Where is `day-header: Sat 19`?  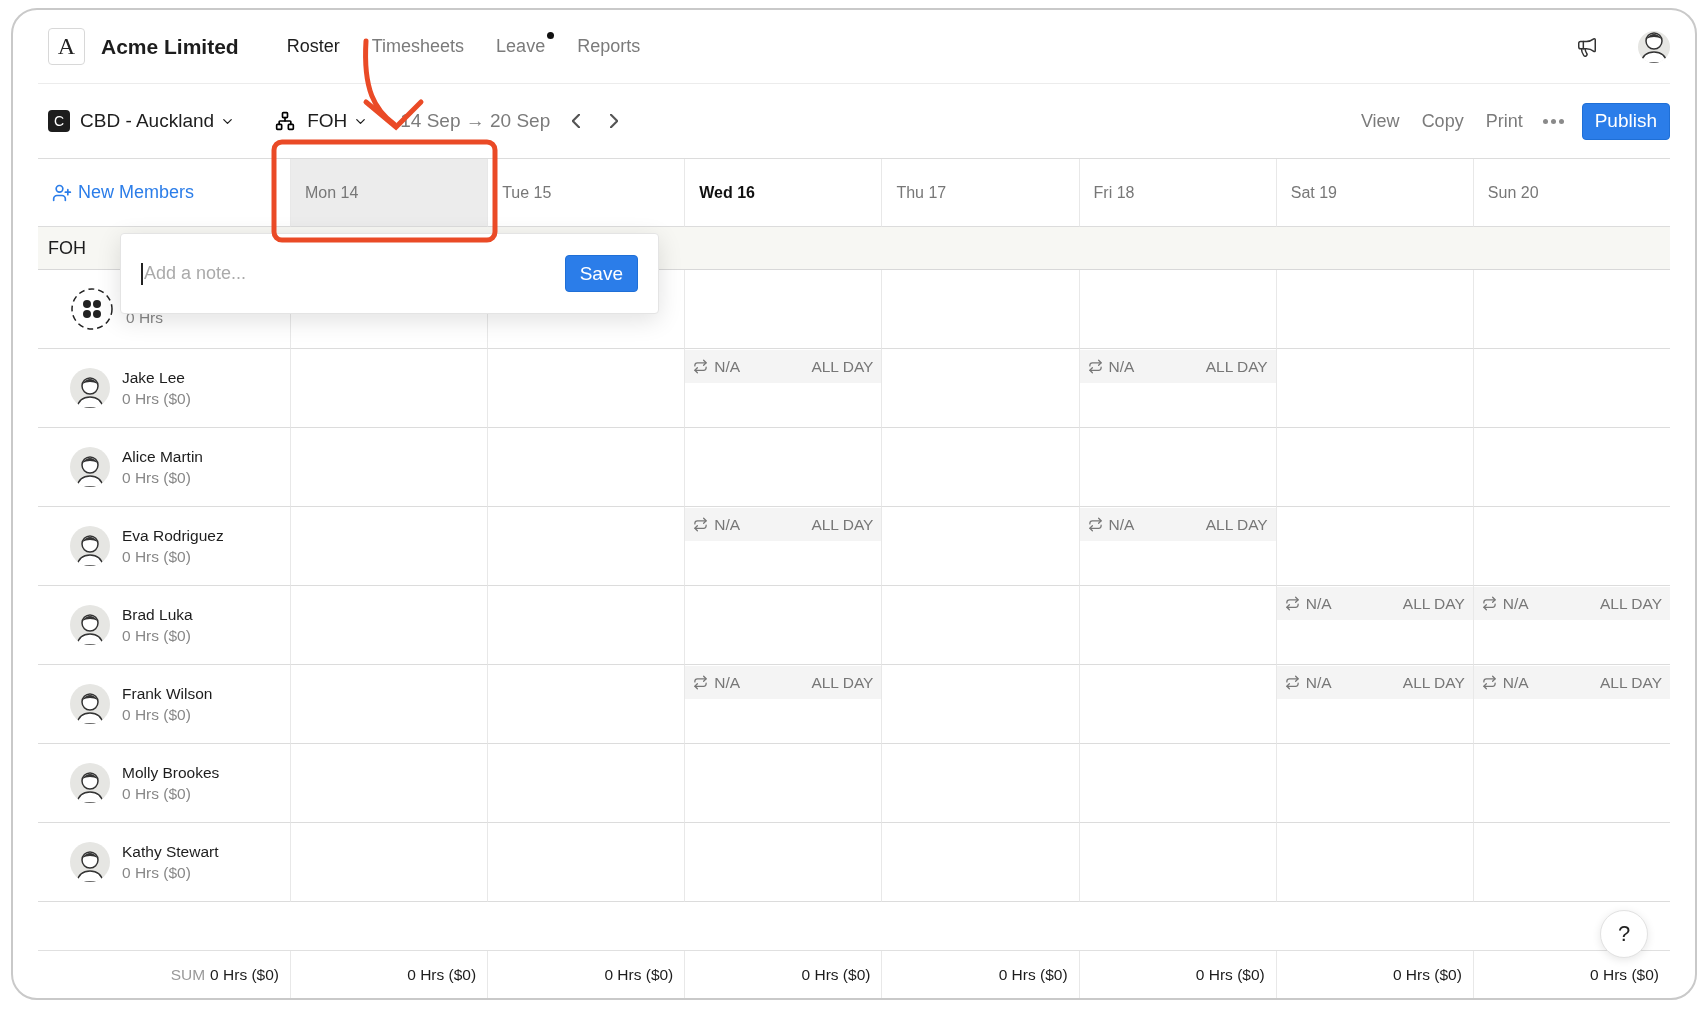 day-header: Sat 19 is located at coordinates (1374, 193).